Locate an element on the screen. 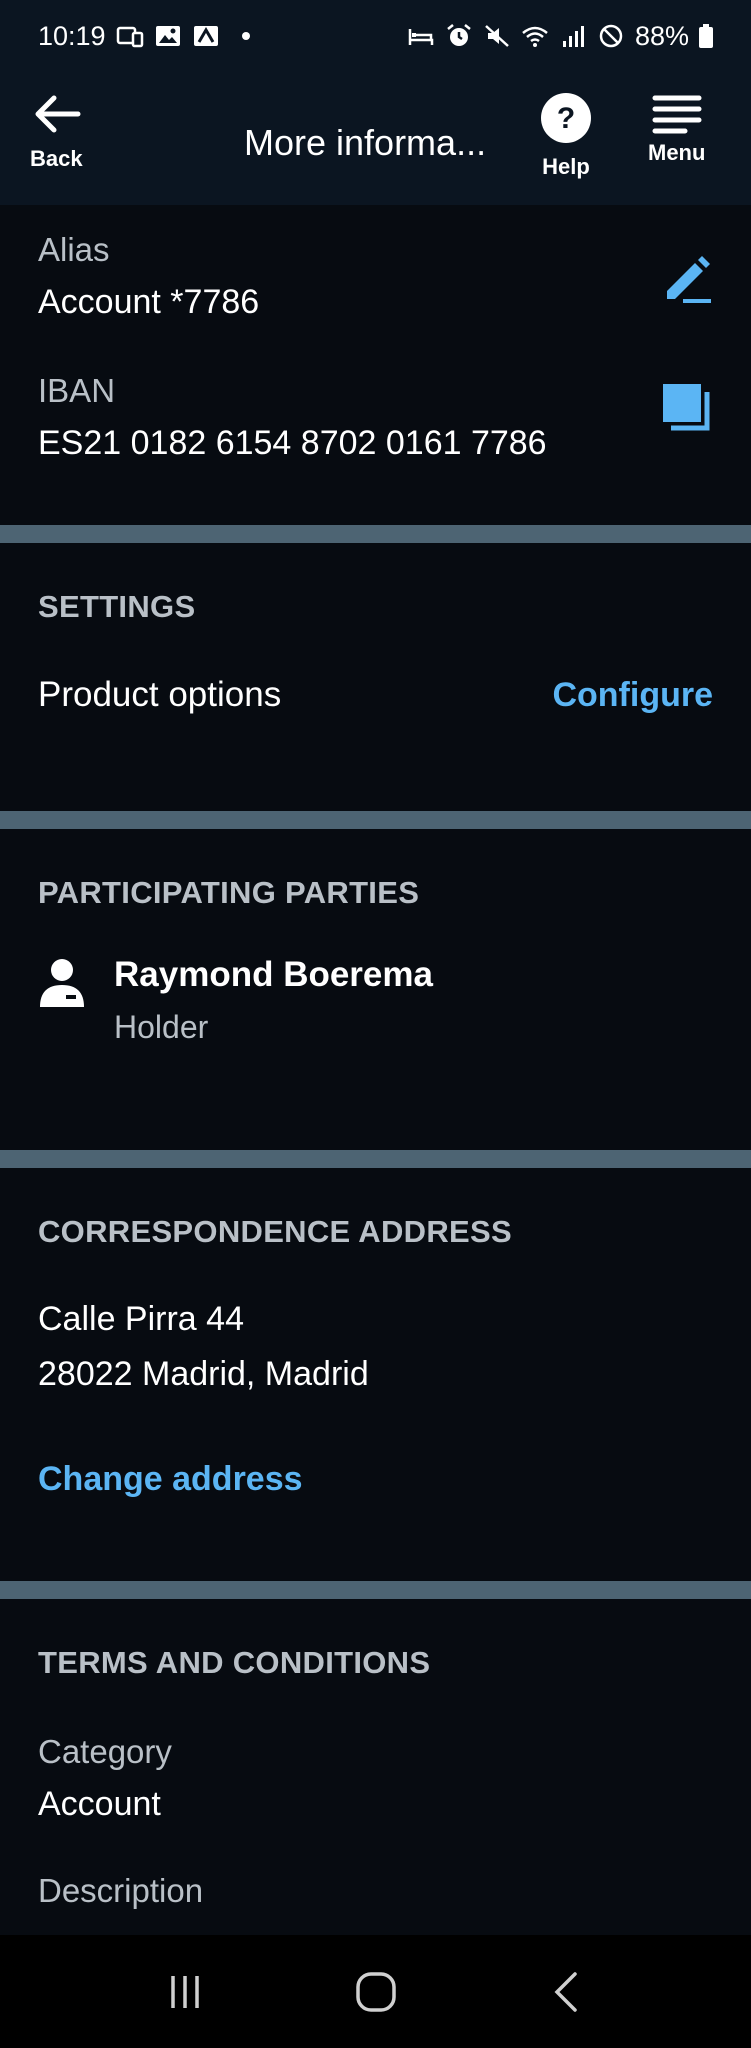  notification-dot-icon is located at coordinates (245, 36).